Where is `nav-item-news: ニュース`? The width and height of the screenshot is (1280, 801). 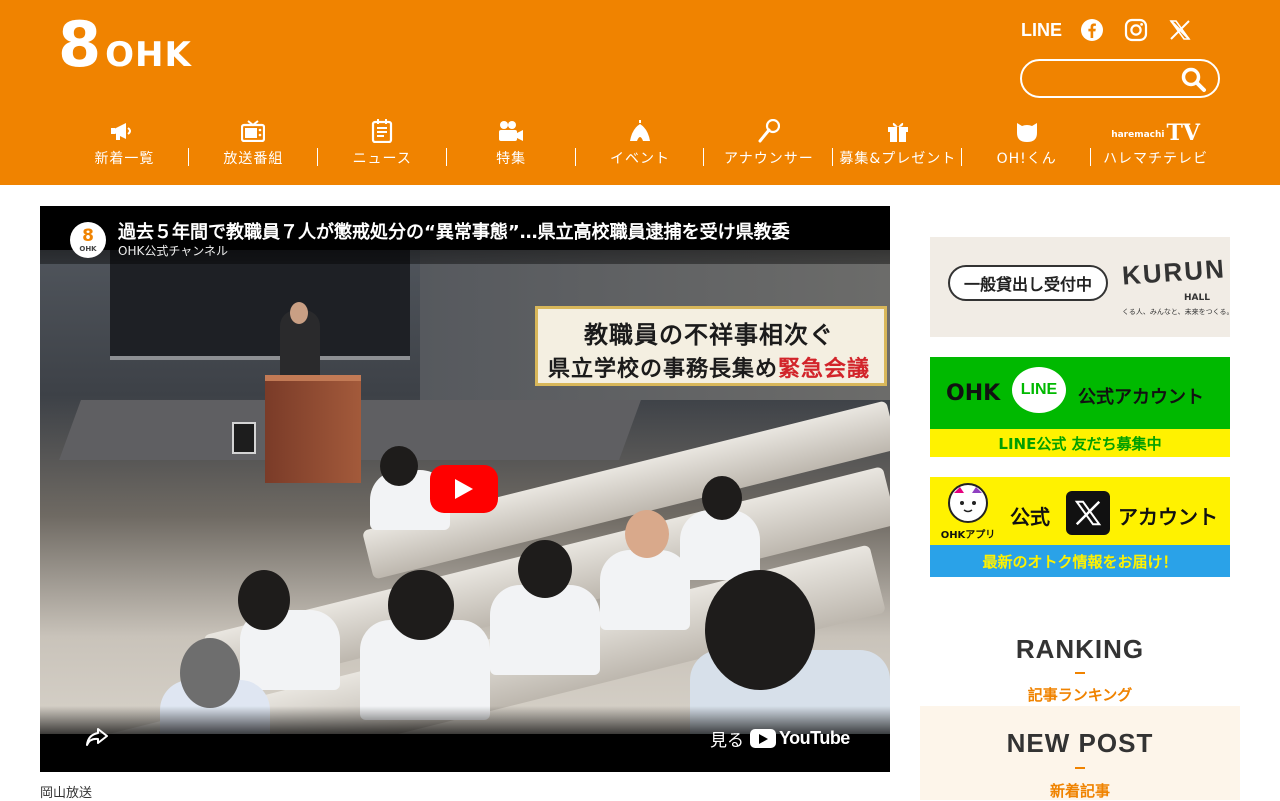 nav-item-news: ニュース is located at coordinates (382, 144).